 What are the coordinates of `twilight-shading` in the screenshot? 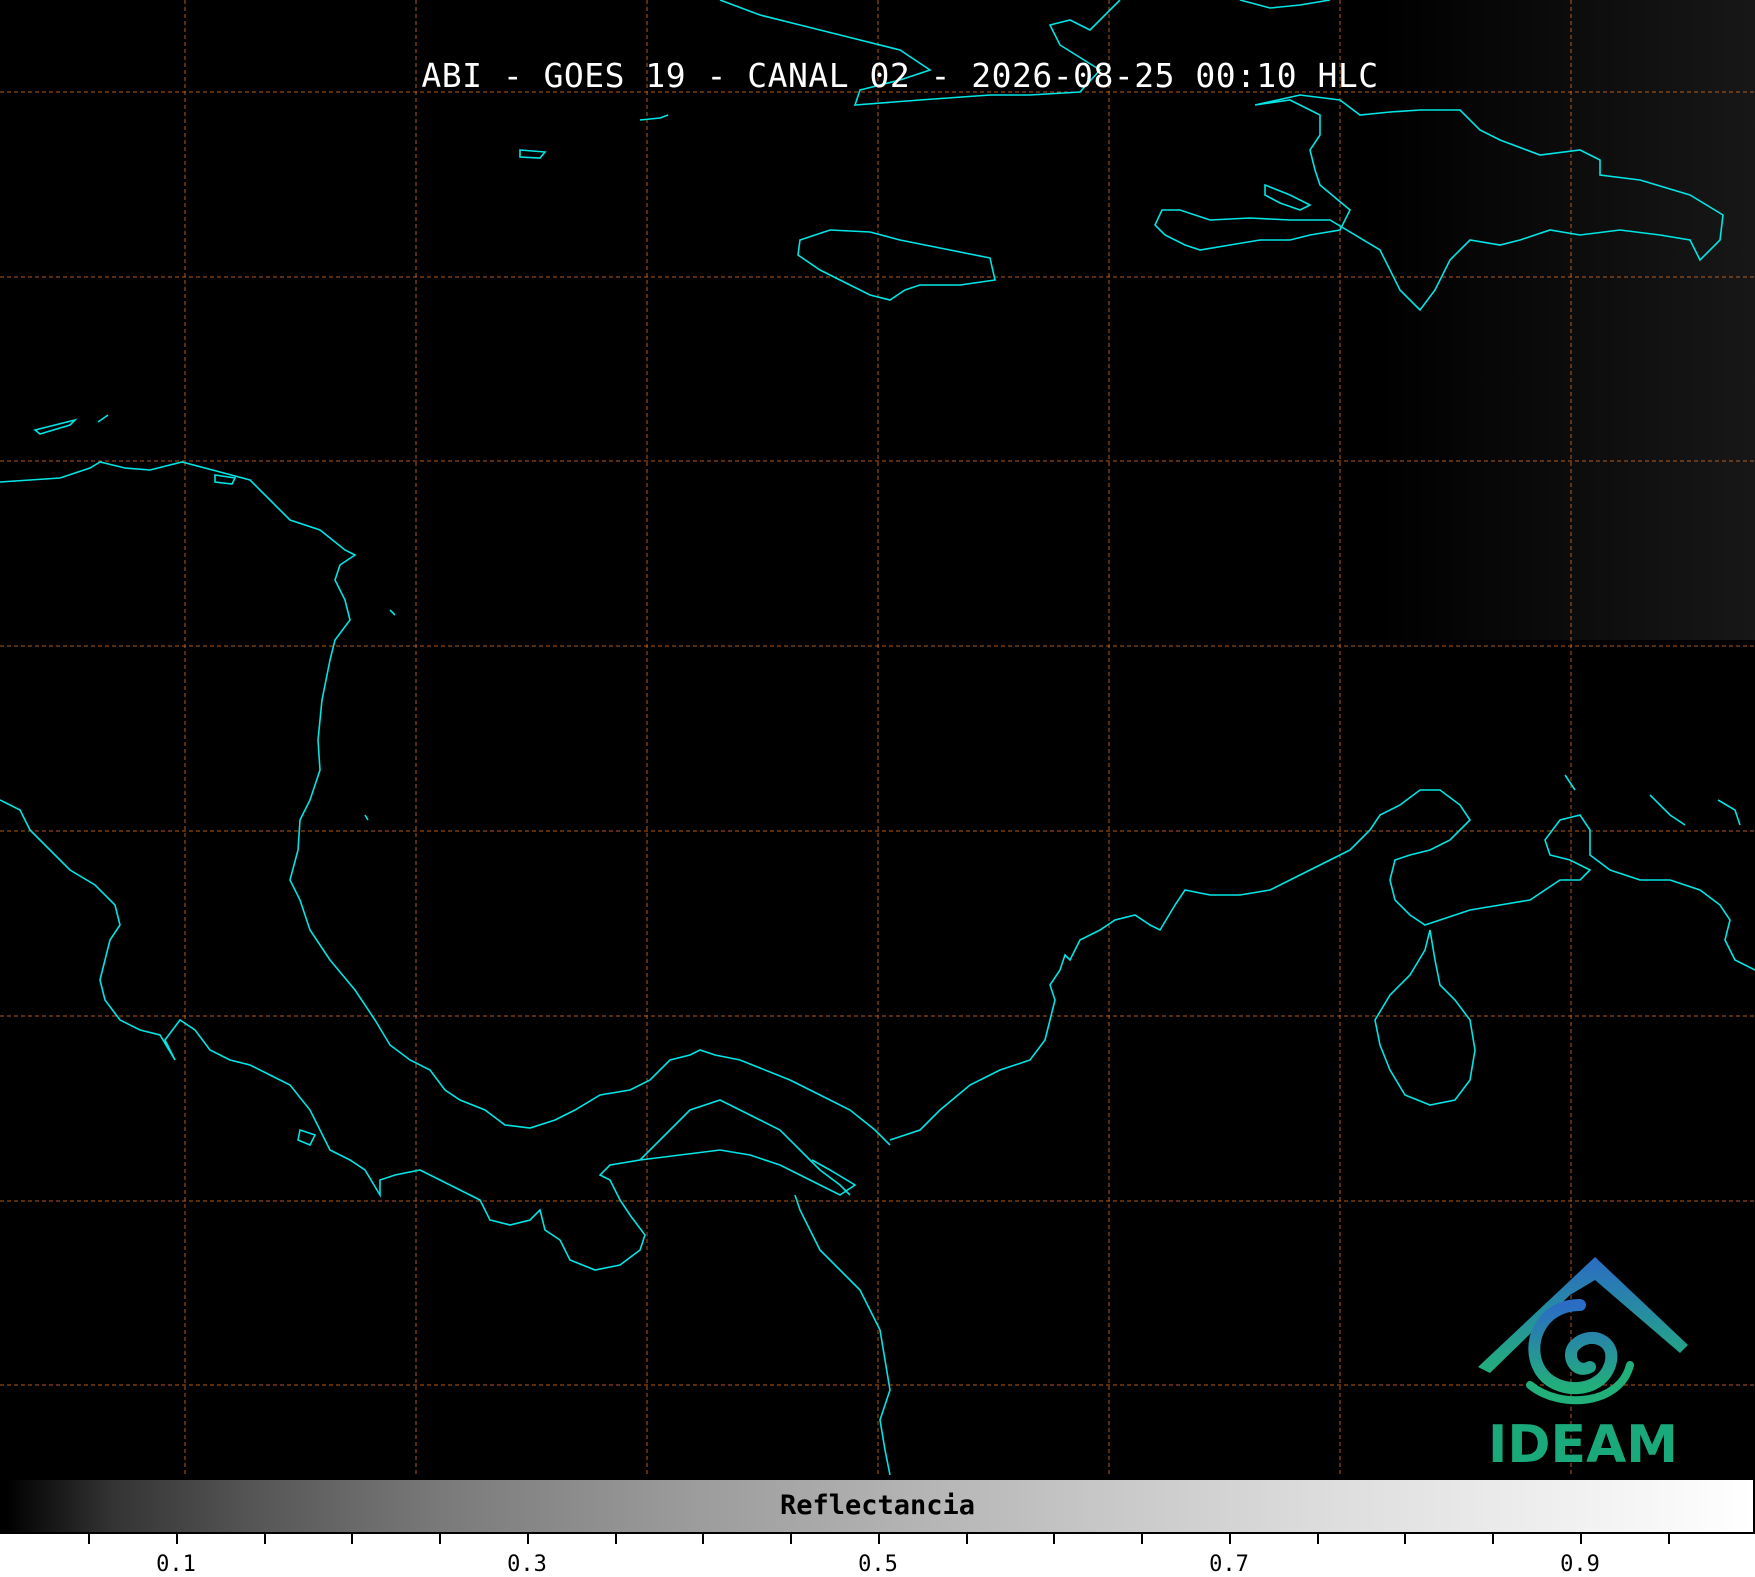 It's located at (1567, 320).